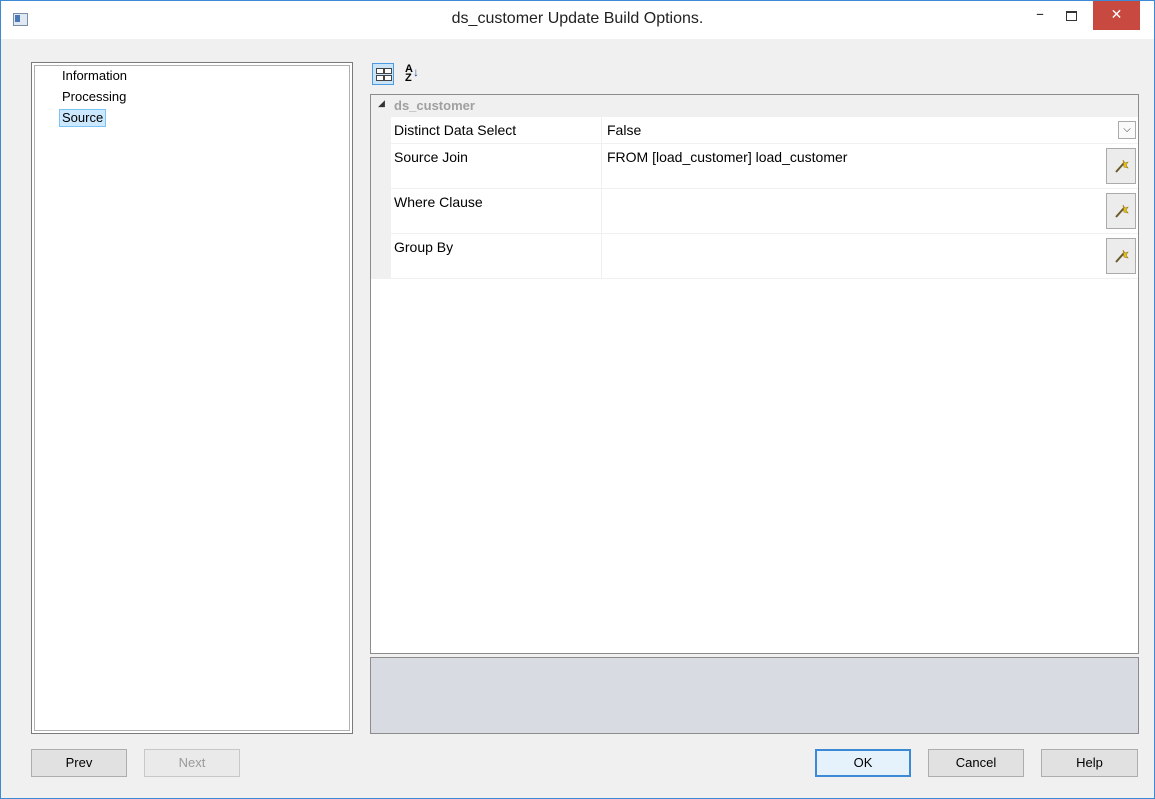  I want to click on help-button: Help, so click(1089, 763).